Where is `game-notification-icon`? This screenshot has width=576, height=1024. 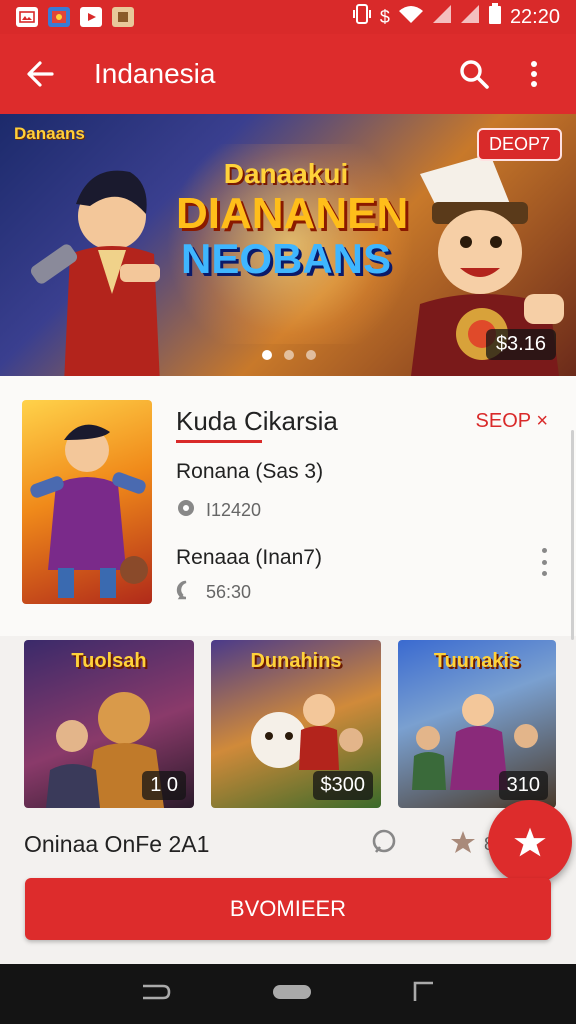 game-notification-icon is located at coordinates (59, 17).